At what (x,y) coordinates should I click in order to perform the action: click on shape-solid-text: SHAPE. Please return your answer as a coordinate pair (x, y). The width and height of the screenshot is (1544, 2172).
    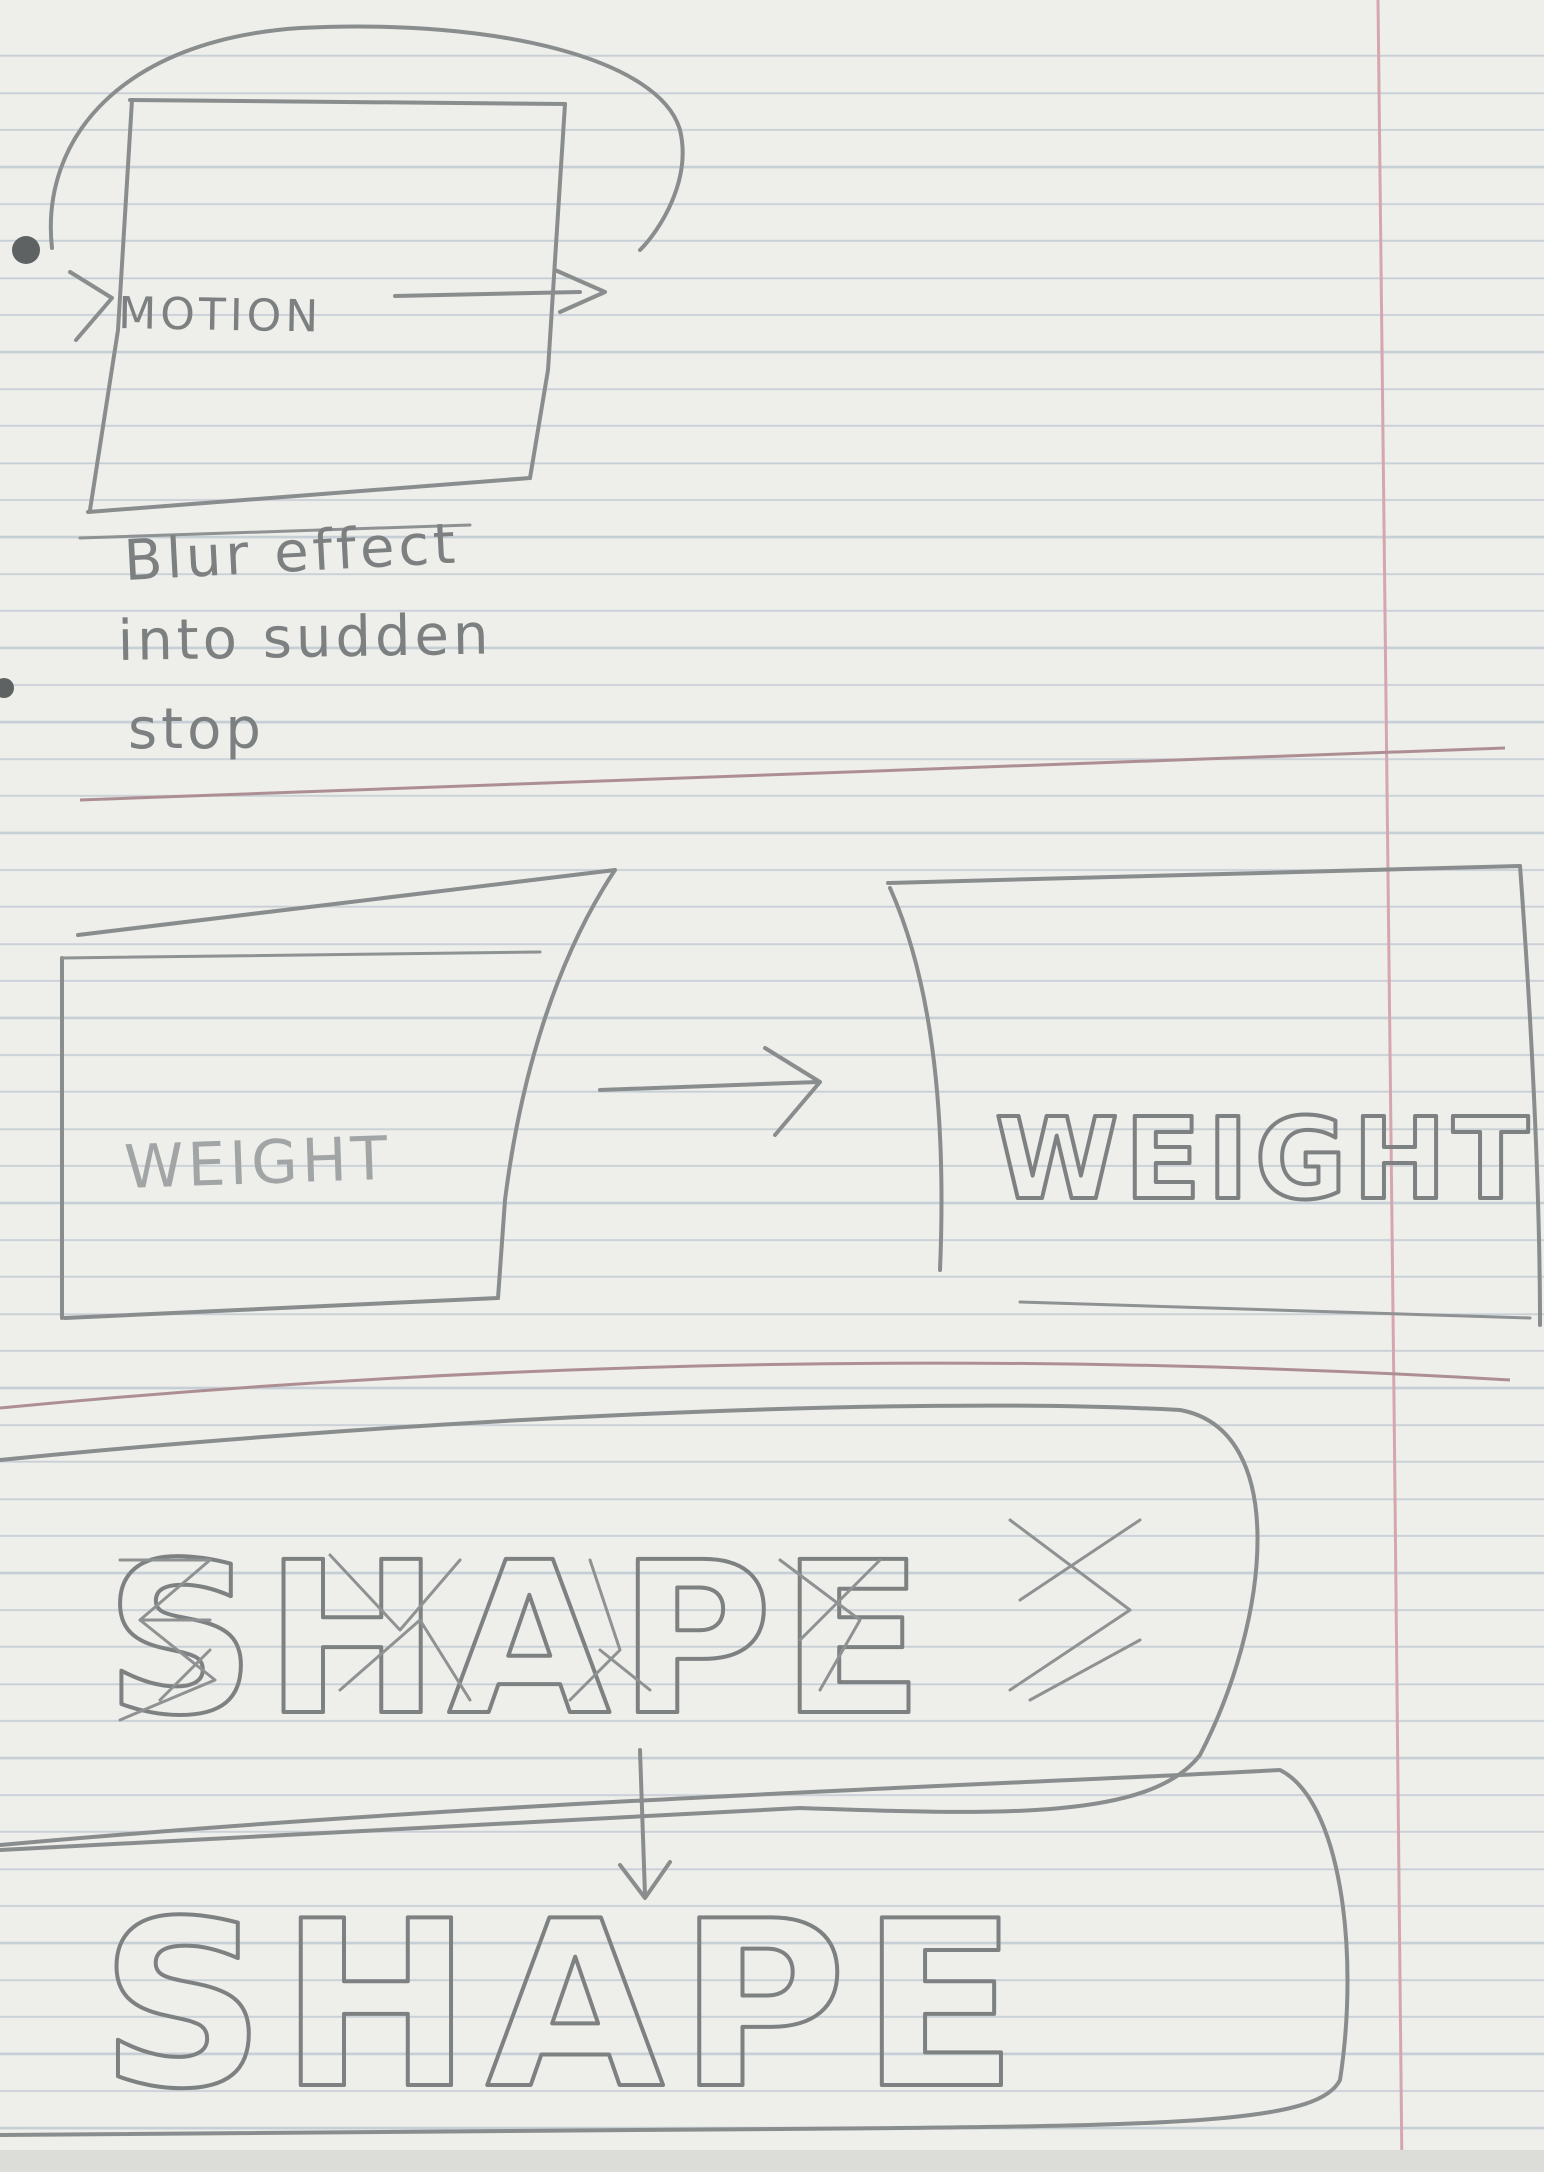
    Looking at the image, I should click on (566, 2006).